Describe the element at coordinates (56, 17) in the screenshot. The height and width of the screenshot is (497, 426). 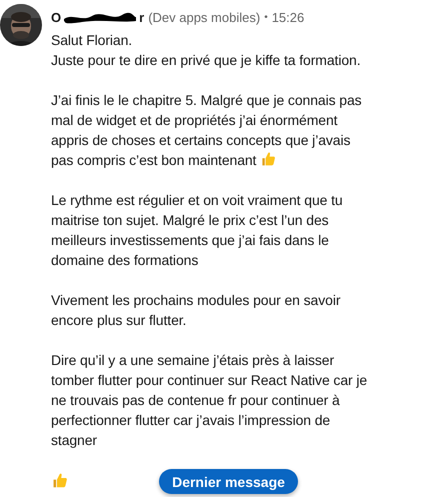
I see `sender-name: O` at that location.